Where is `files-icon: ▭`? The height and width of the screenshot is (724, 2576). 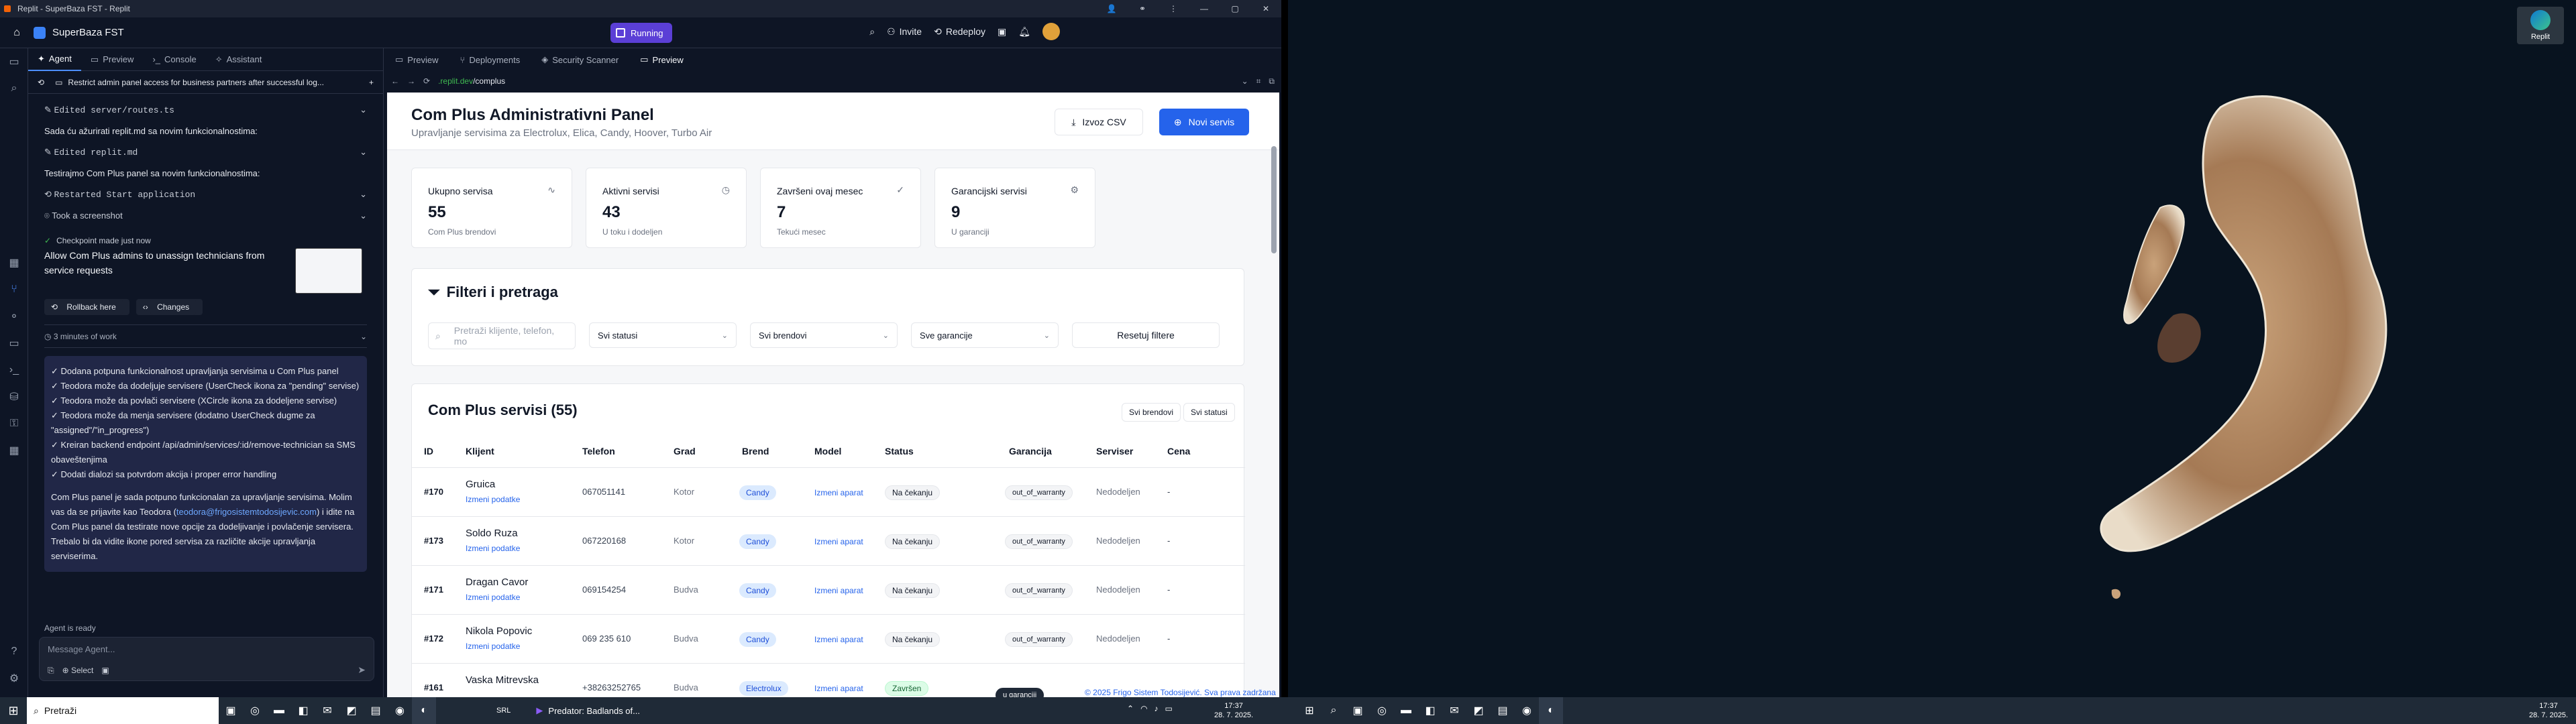
files-icon: ▭ is located at coordinates (14, 61).